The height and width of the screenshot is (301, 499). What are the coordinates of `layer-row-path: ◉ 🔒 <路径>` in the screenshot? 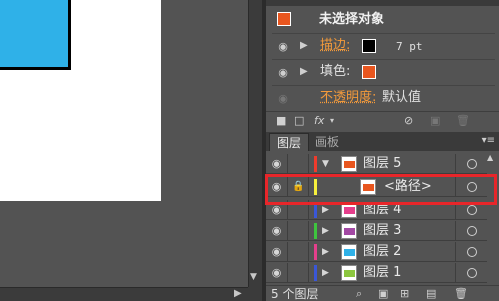 It's located at (376, 187).